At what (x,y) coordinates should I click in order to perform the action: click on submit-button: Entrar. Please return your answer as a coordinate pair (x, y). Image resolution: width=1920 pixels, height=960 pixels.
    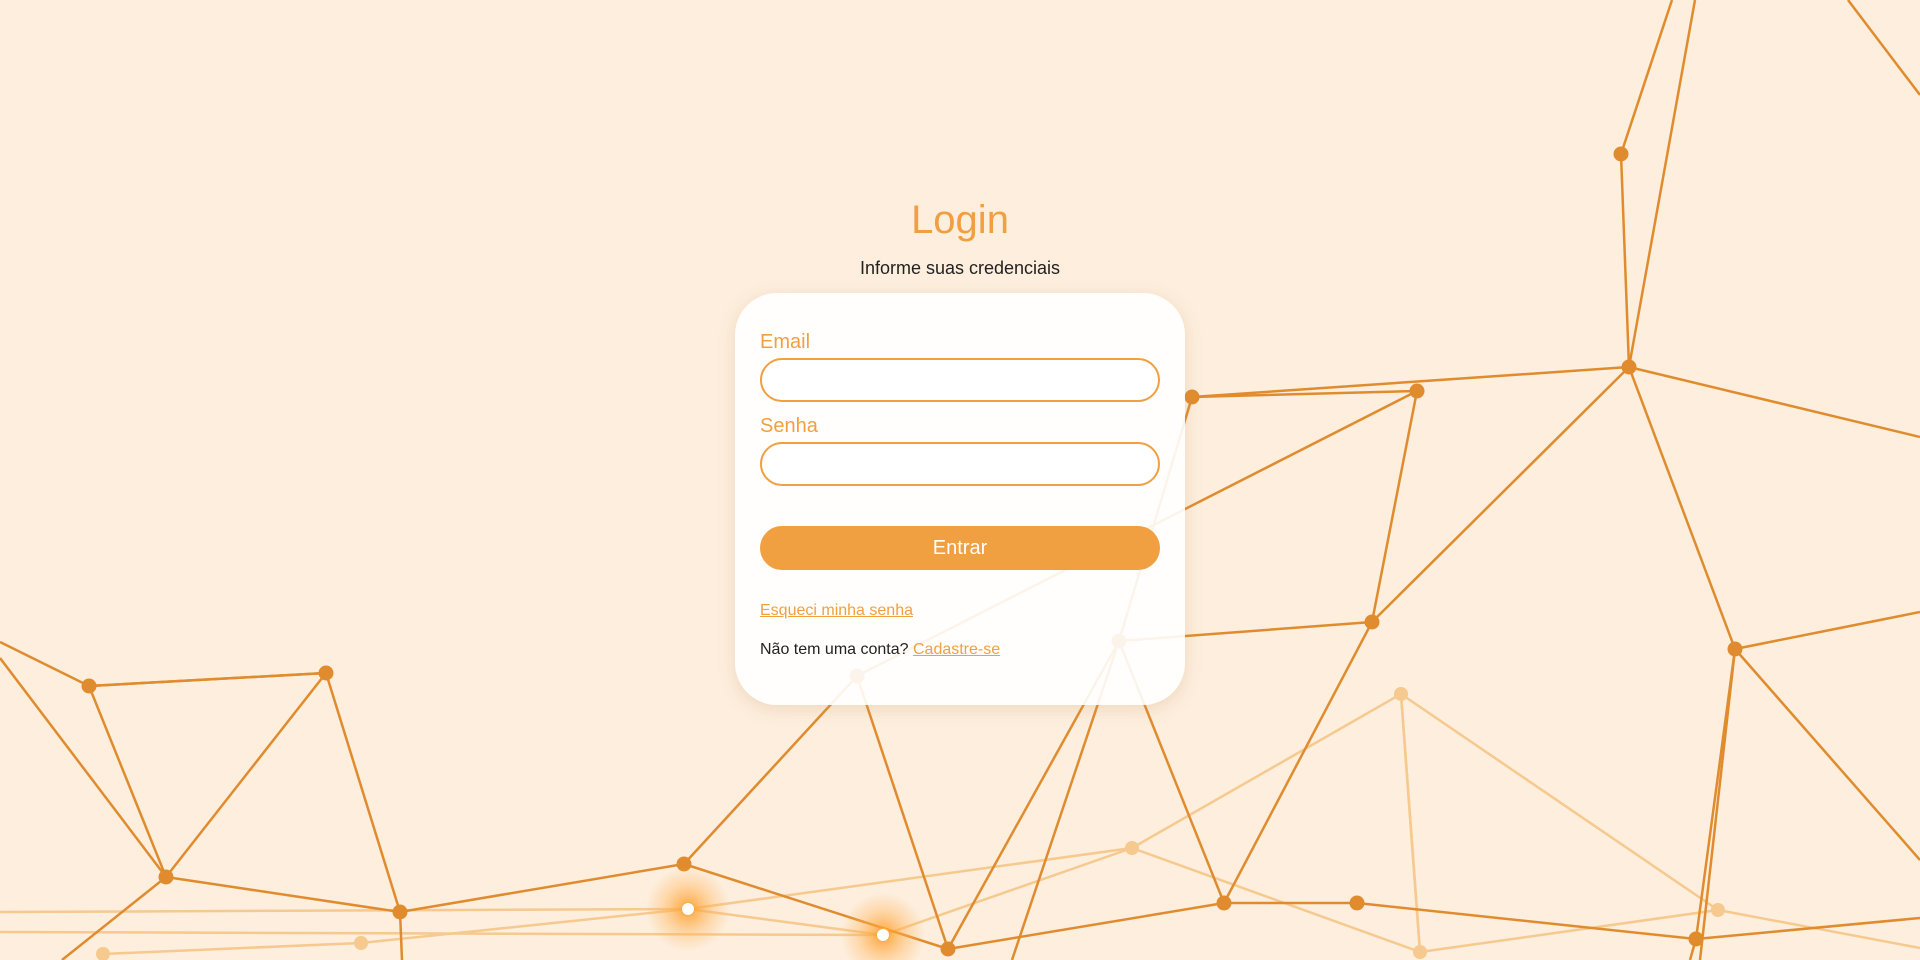
    Looking at the image, I should click on (960, 548).